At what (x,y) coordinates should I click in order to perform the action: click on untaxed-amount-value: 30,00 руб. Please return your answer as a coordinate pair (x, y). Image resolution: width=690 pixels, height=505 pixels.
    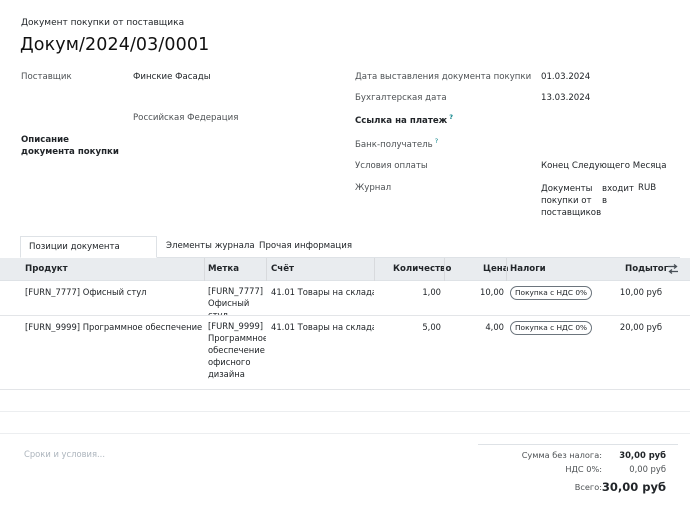
    Looking at the image, I should click on (642, 455).